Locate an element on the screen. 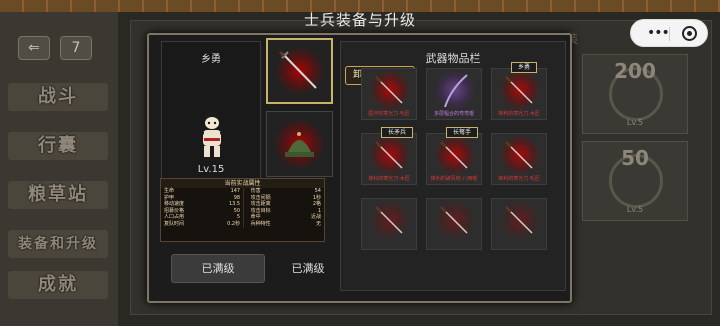 The width and height of the screenshot is (720, 326). dialog-title: 士兵装备与升级 is located at coordinates (359, 20).